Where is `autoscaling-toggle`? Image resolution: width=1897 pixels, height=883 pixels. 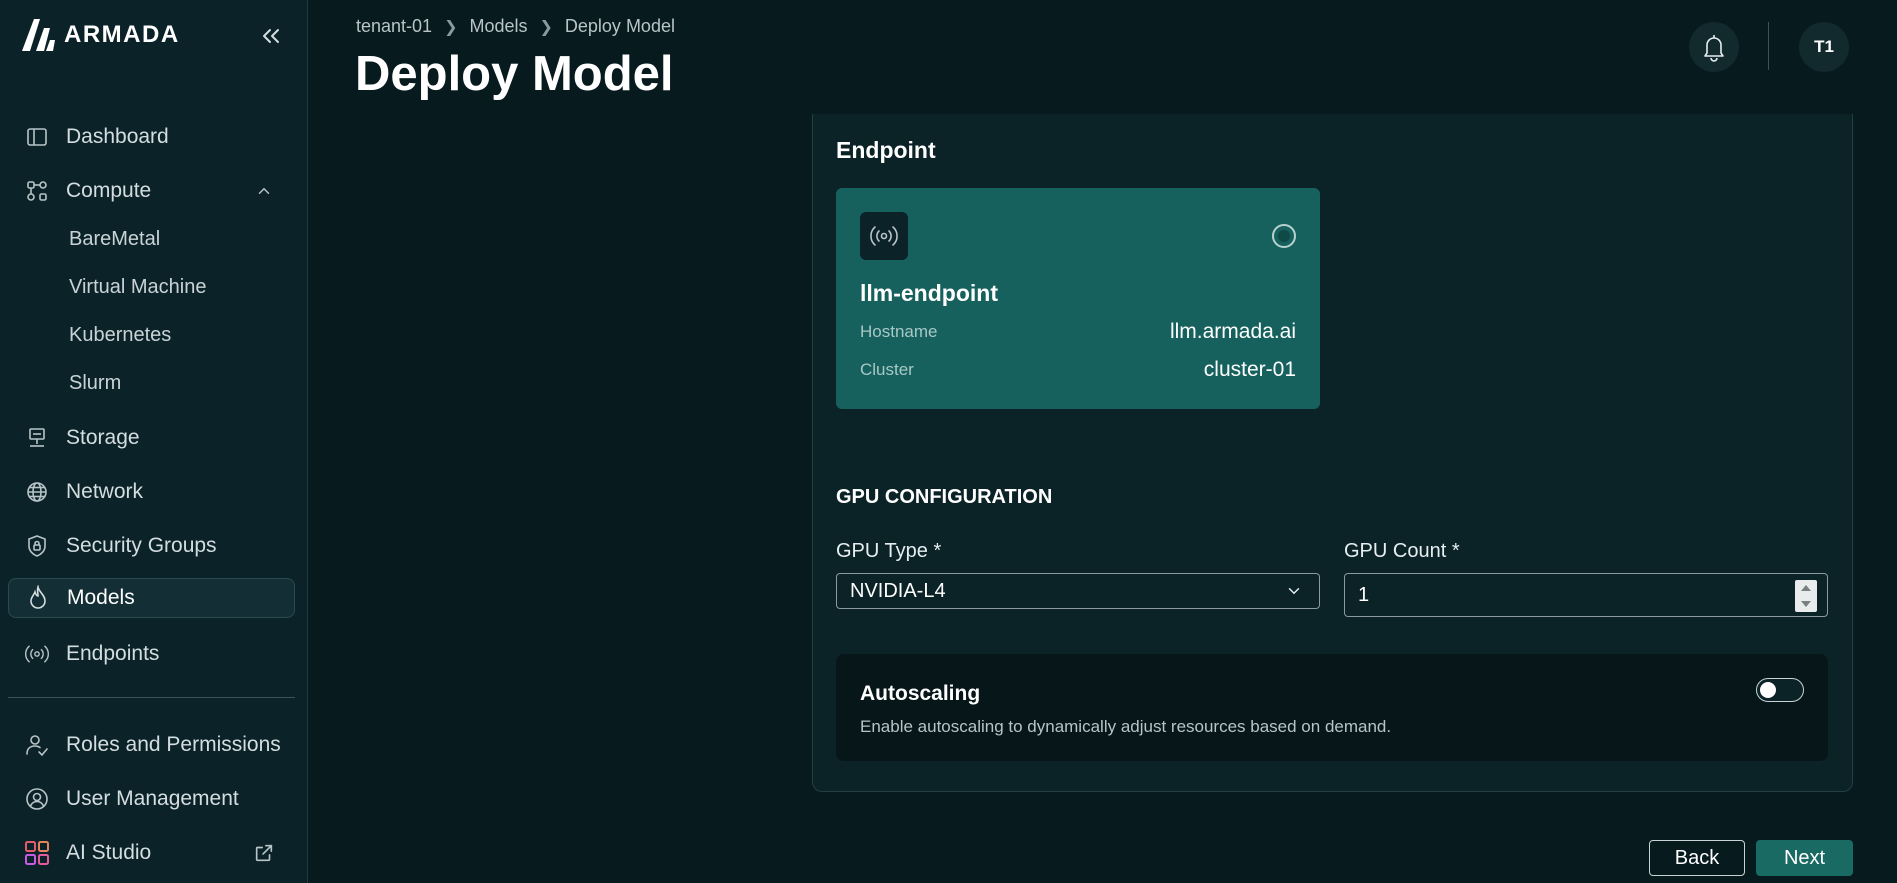
autoscaling-toggle is located at coordinates (1780, 690).